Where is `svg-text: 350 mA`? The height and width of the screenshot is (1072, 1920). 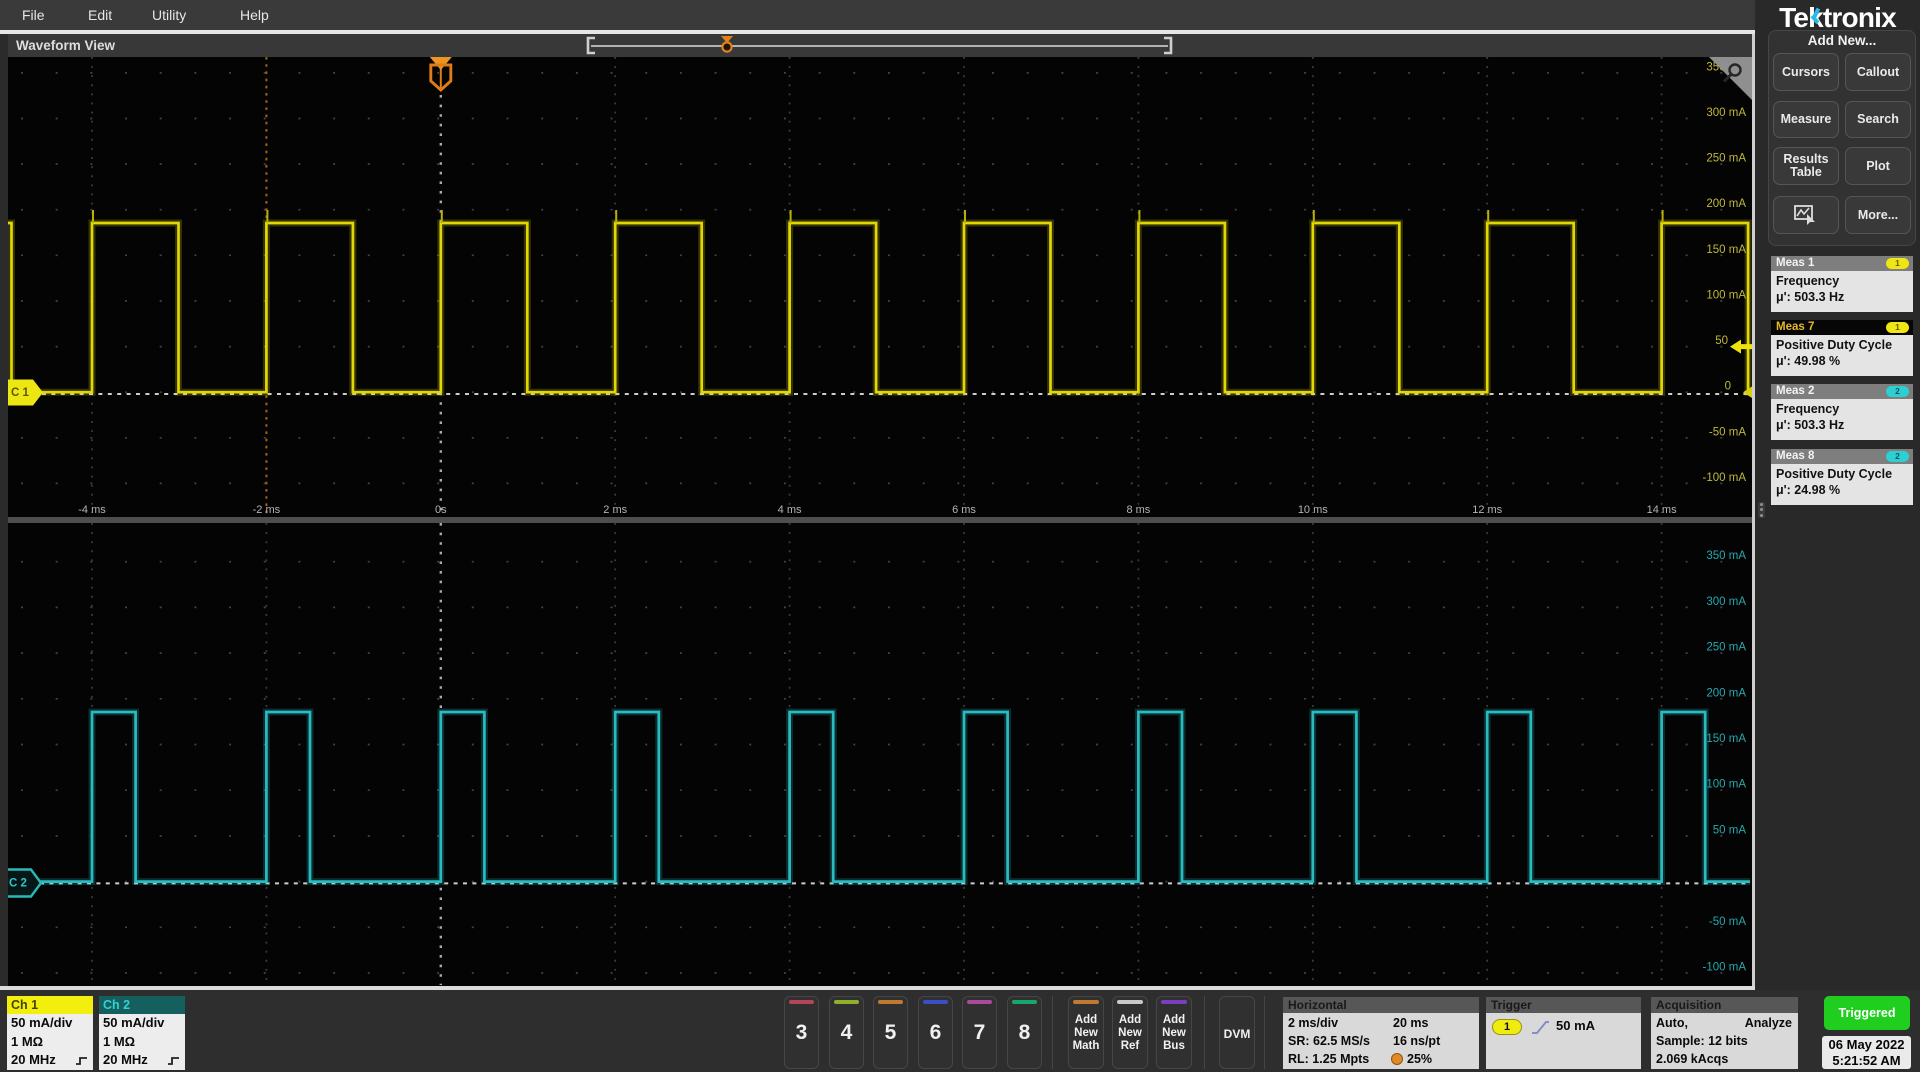 svg-text: 350 mA is located at coordinates (1726, 556).